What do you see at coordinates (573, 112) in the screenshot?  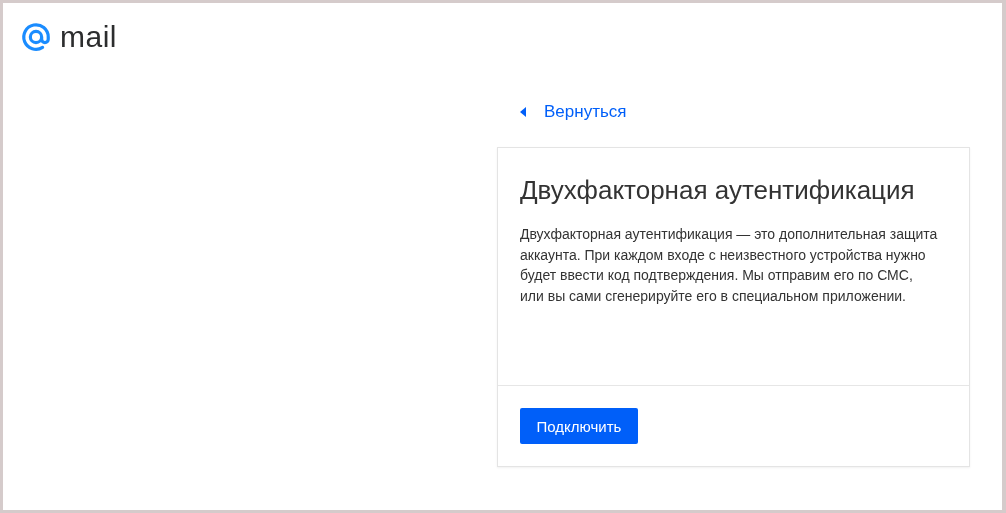 I see `back-link: Вернуться` at bounding box center [573, 112].